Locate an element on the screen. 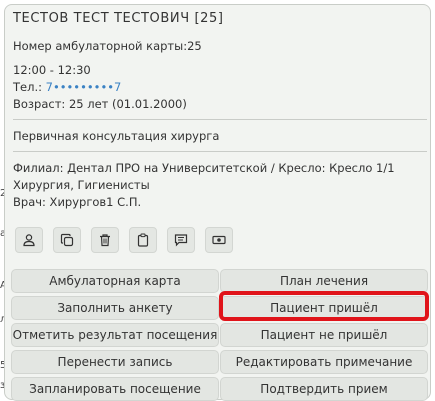 The height and width of the screenshot is (401, 435). clipboard-icon is located at coordinates (143, 240).